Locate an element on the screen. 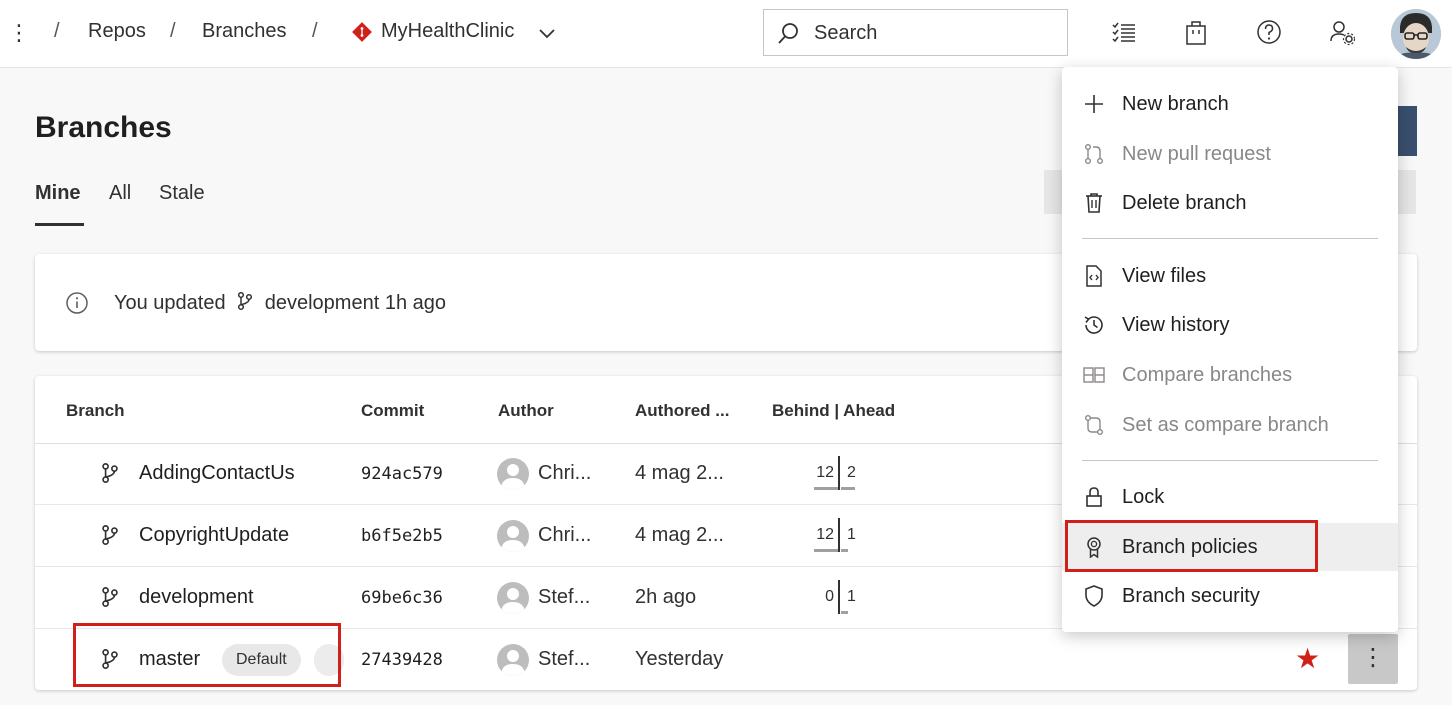 Image resolution: width=1452 pixels, height=705 pixels. active-tab-indicator is located at coordinates (59, 224).